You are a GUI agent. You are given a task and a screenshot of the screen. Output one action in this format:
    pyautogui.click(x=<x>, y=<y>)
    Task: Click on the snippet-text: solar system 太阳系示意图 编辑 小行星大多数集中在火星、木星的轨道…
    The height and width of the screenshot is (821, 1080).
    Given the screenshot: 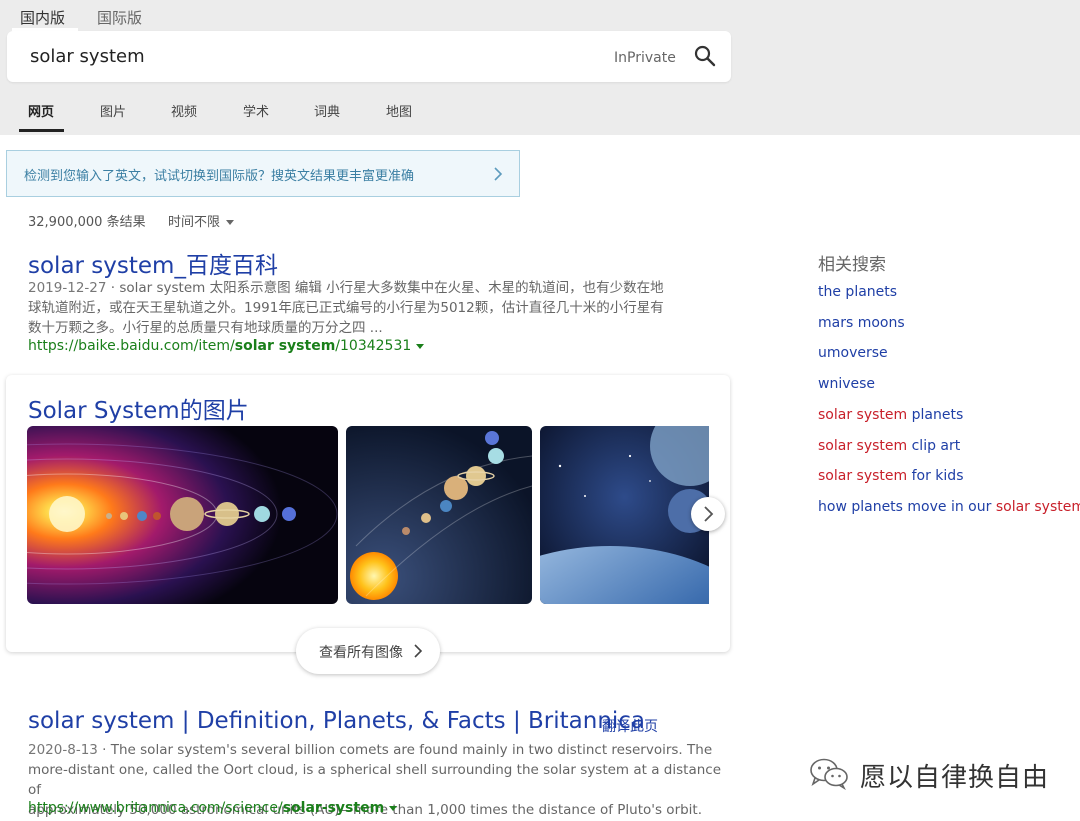 What is the action you would take?
    pyautogui.click(x=391, y=288)
    